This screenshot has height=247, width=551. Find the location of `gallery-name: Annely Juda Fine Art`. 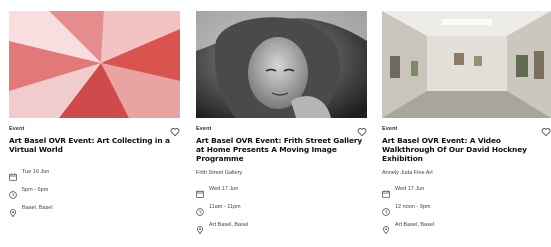

gallery-name: Annely Juda Fine Art is located at coordinates (466, 173).